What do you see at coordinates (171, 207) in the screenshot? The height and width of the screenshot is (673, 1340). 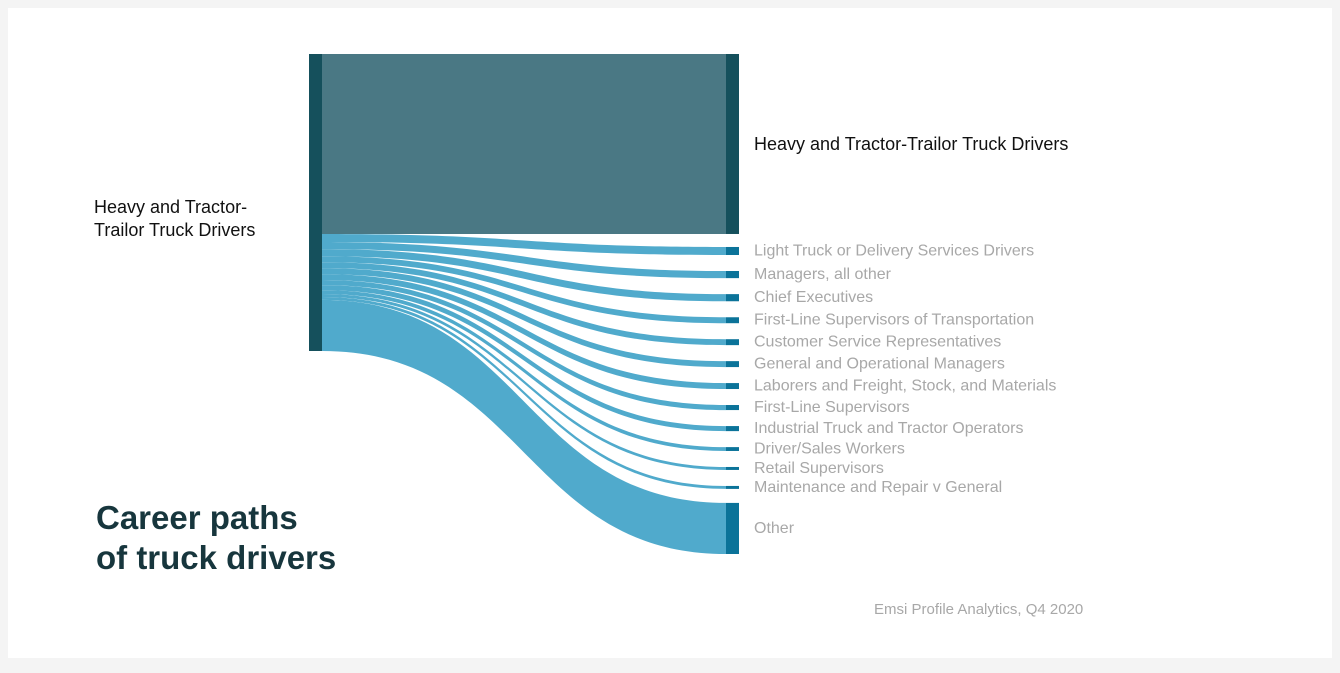 I see `source-label-line-1: Heavy and Tractor-` at bounding box center [171, 207].